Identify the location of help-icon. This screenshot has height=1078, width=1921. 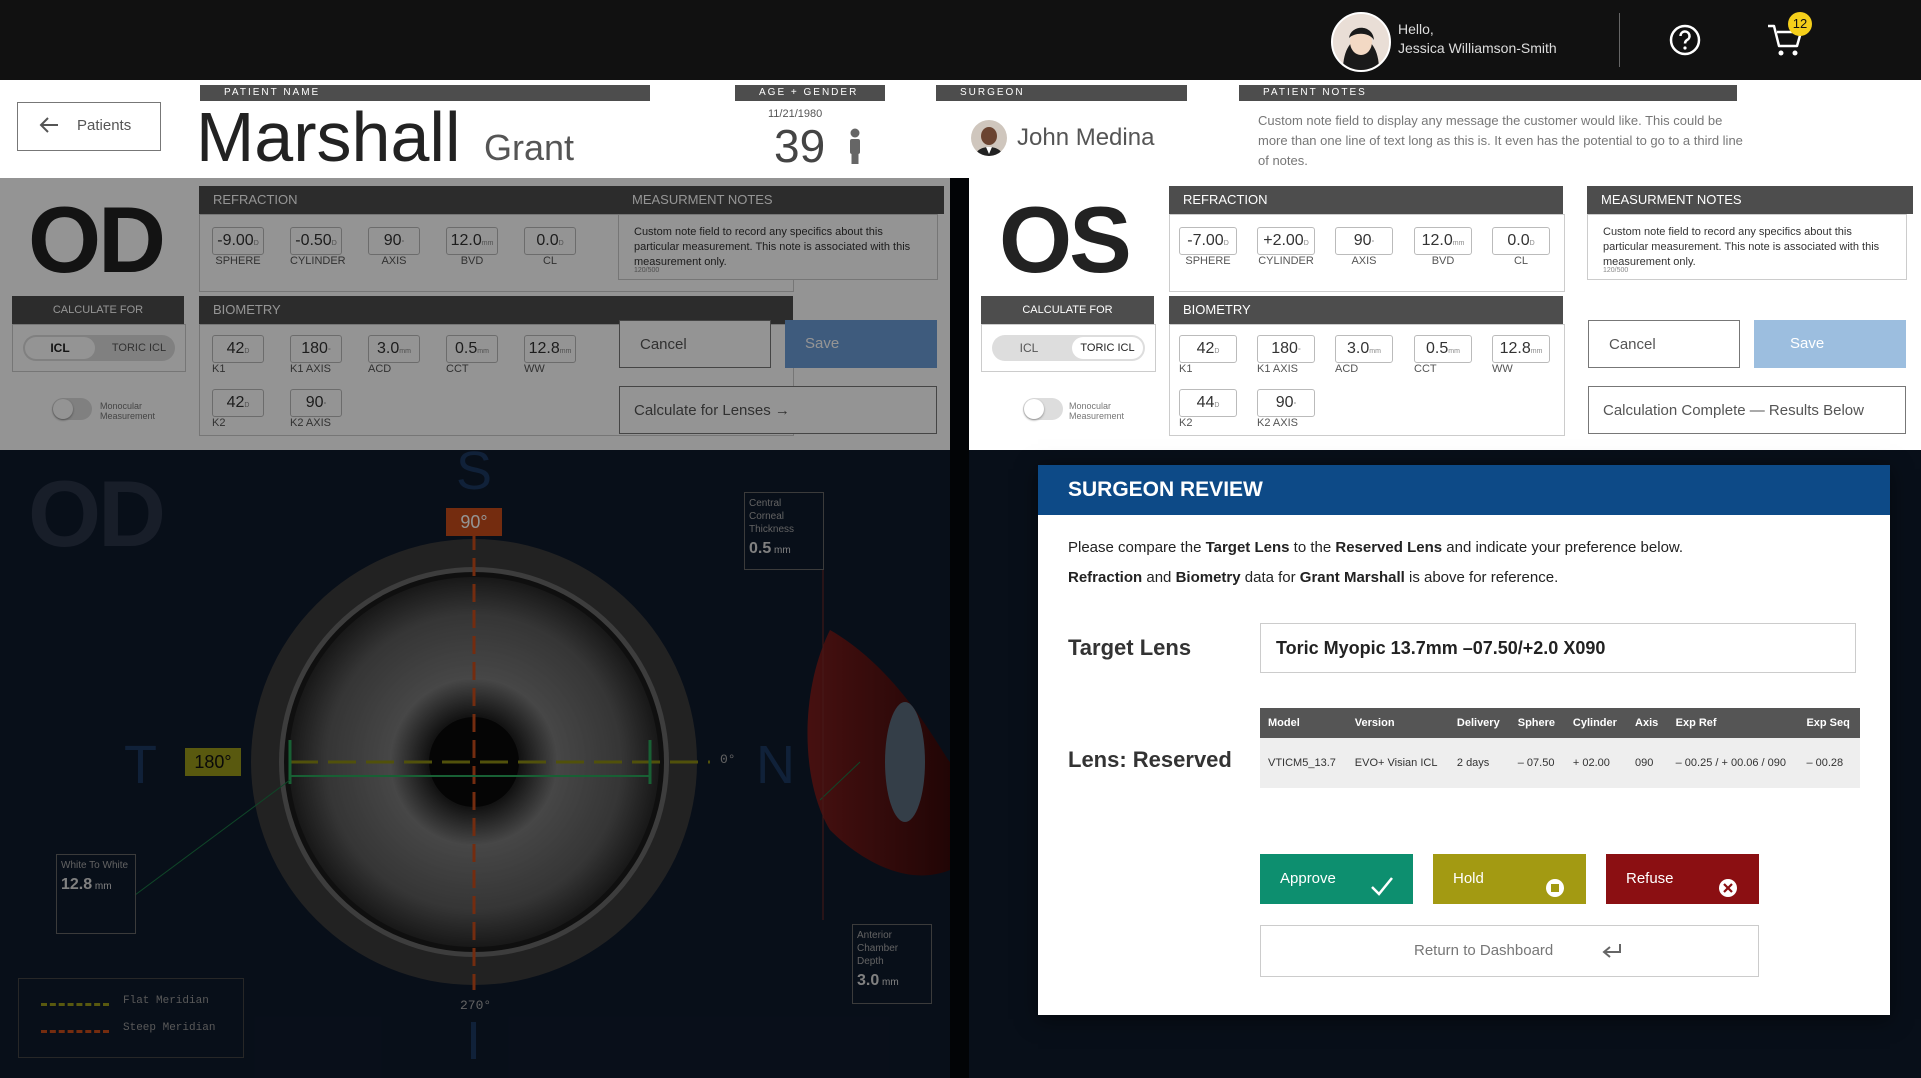
(1685, 40).